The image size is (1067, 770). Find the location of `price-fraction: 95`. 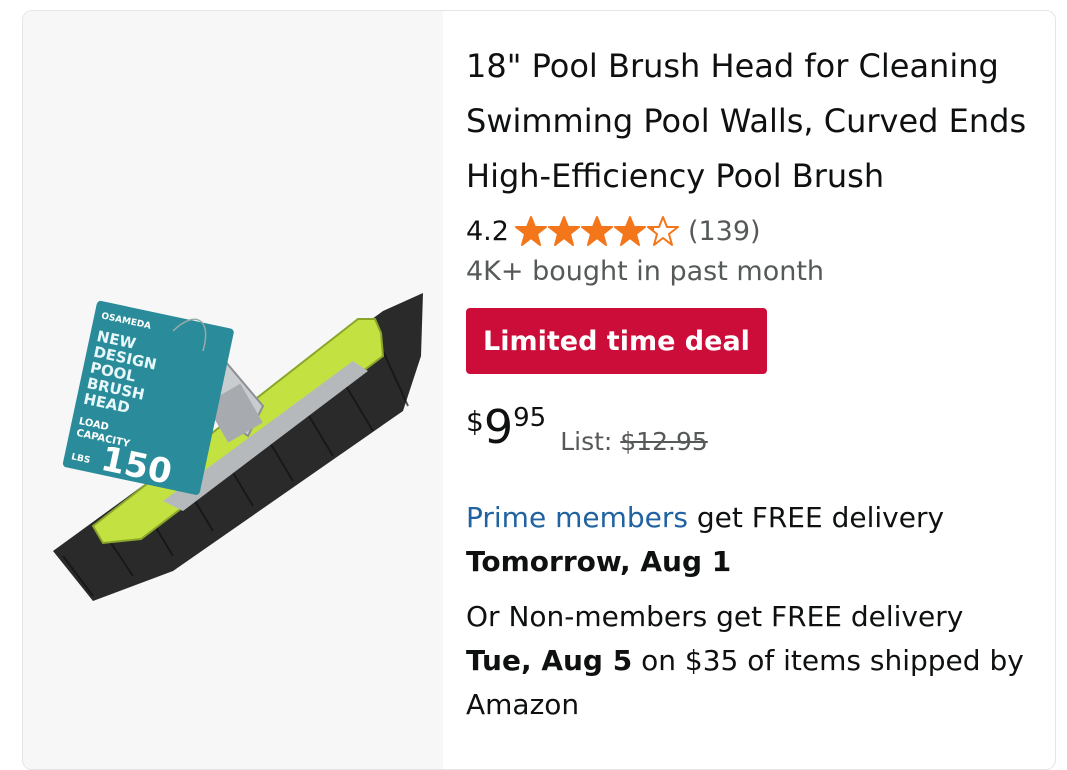

price-fraction: 95 is located at coordinates (530, 418).